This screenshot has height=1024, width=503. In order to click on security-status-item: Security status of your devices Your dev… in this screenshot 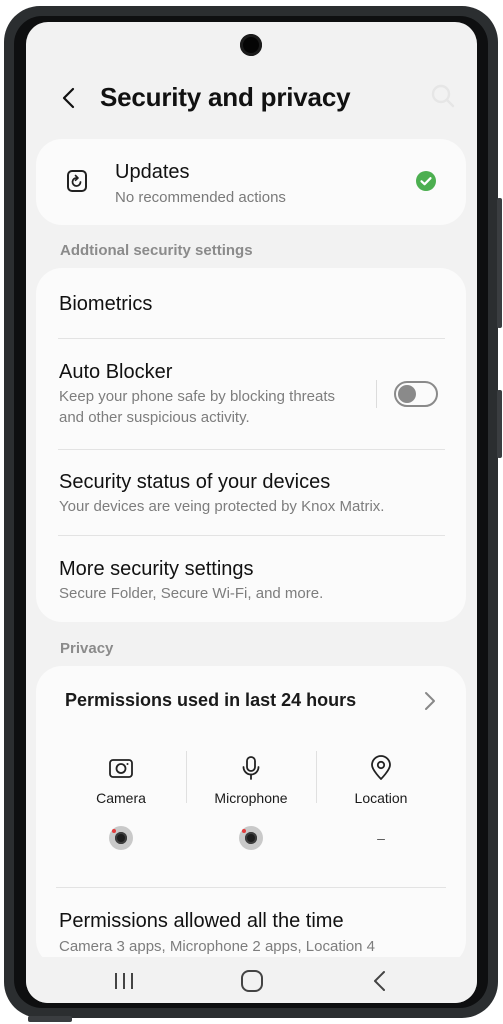, I will do `click(252, 494)`.